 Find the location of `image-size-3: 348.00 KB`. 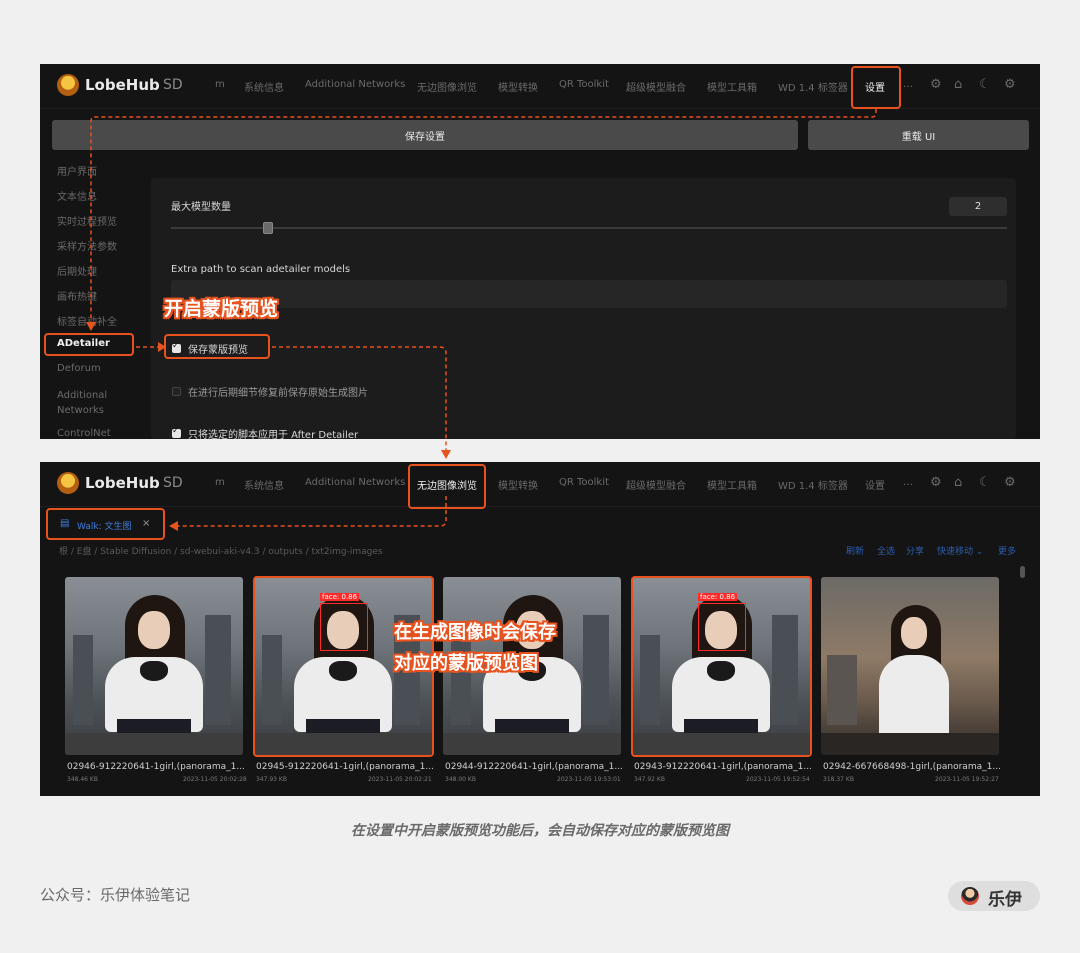

image-size-3: 348.00 KB is located at coordinates (460, 779).